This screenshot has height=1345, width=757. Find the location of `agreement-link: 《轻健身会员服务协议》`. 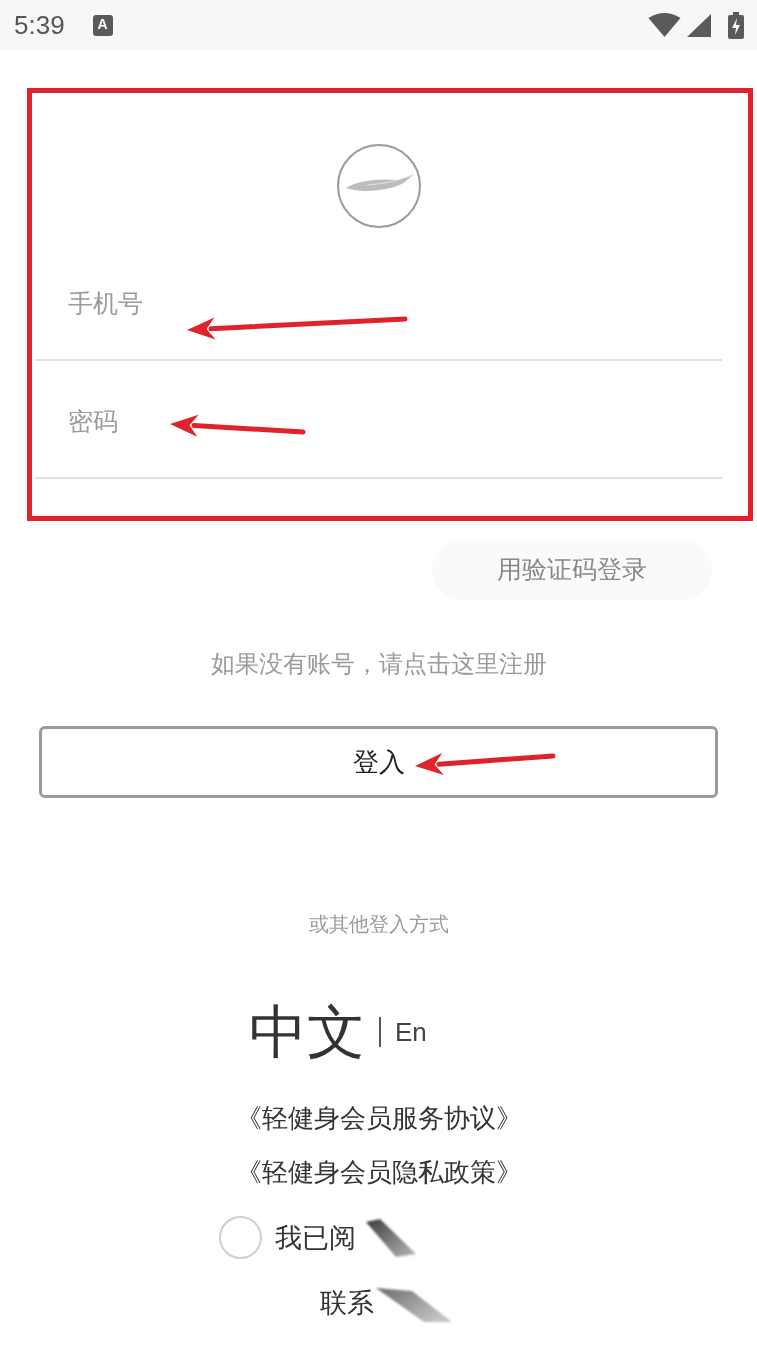

agreement-link: 《轻健身会员服务协议》 is located at coordinates (378, 1118).